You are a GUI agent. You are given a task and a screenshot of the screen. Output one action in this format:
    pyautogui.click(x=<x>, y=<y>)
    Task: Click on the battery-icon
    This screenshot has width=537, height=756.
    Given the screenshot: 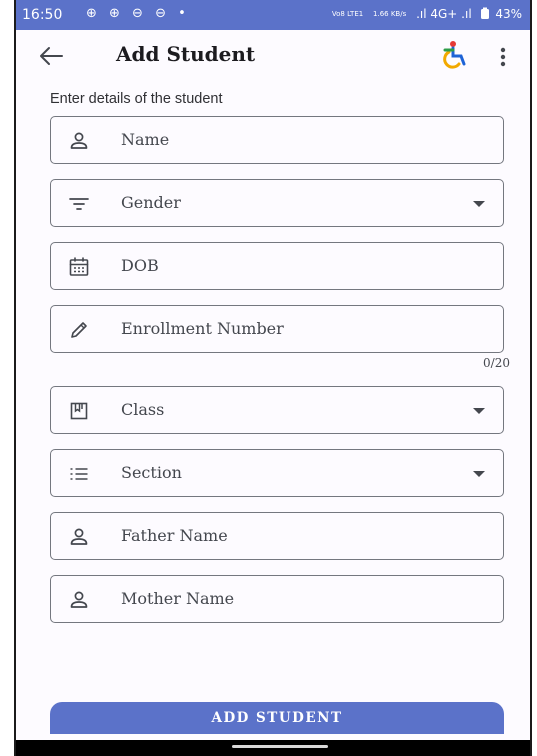 What is the action you would take?
    pyautogui.click(x=486, y=14)
    